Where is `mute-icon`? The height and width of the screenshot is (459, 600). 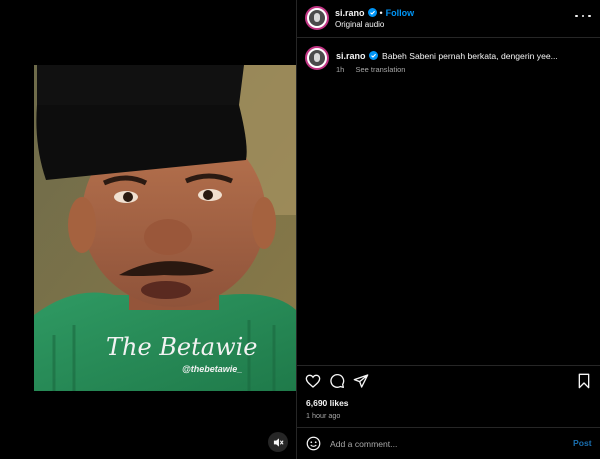 mute-icon is located at coordinates (278, 442).